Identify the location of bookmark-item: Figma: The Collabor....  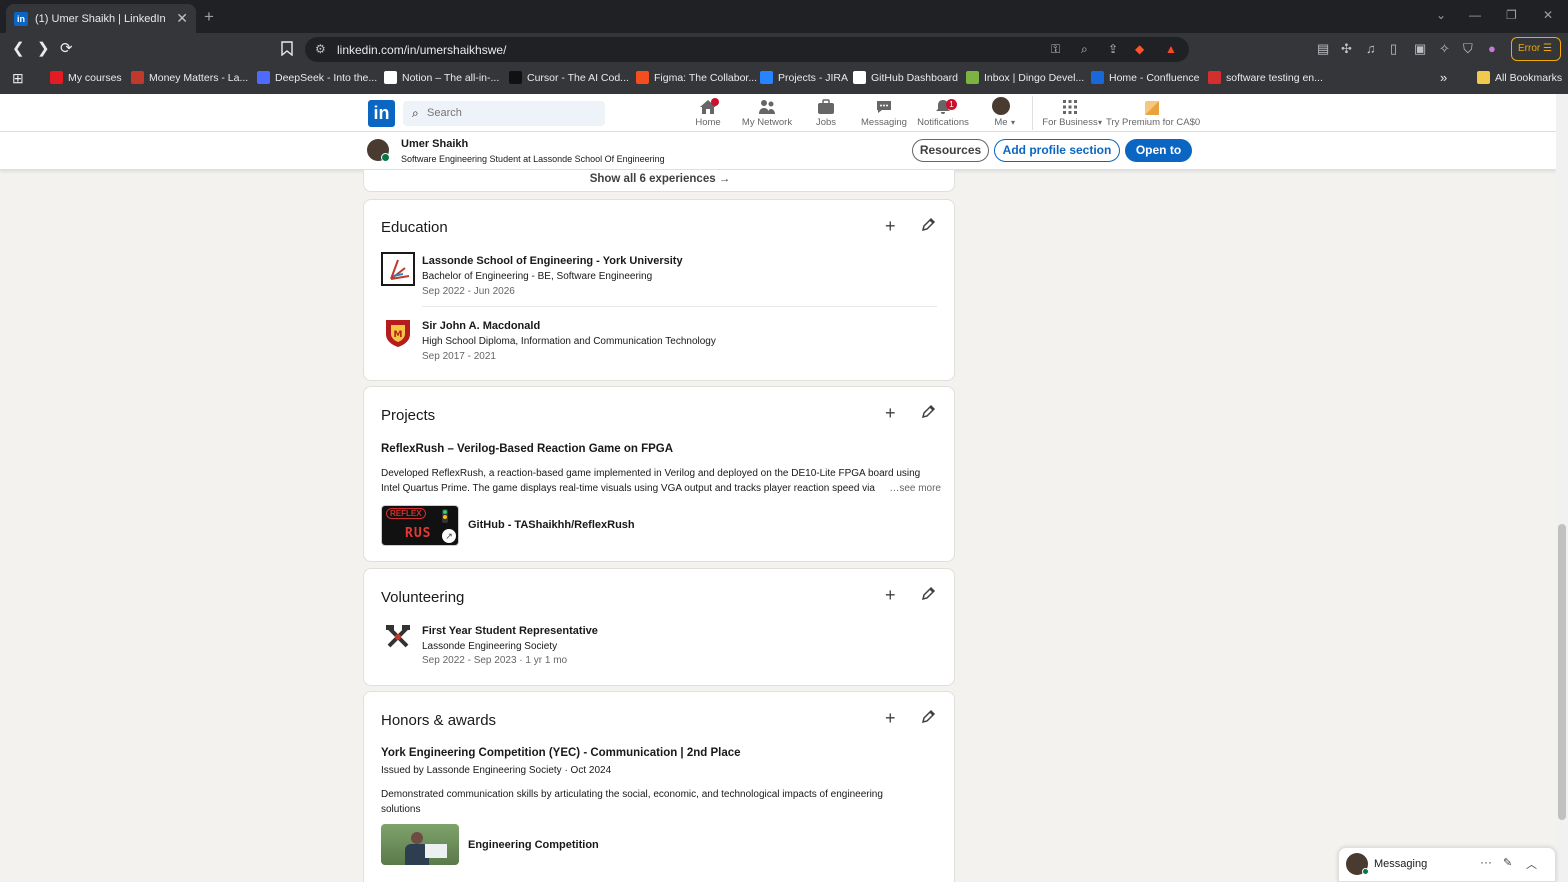
(696, 77).